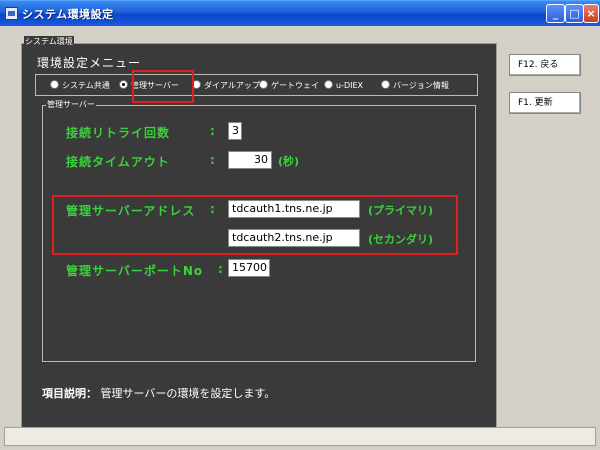  I want to click on server-address-label: 管理サーバーアドレス, so click(131, 211).